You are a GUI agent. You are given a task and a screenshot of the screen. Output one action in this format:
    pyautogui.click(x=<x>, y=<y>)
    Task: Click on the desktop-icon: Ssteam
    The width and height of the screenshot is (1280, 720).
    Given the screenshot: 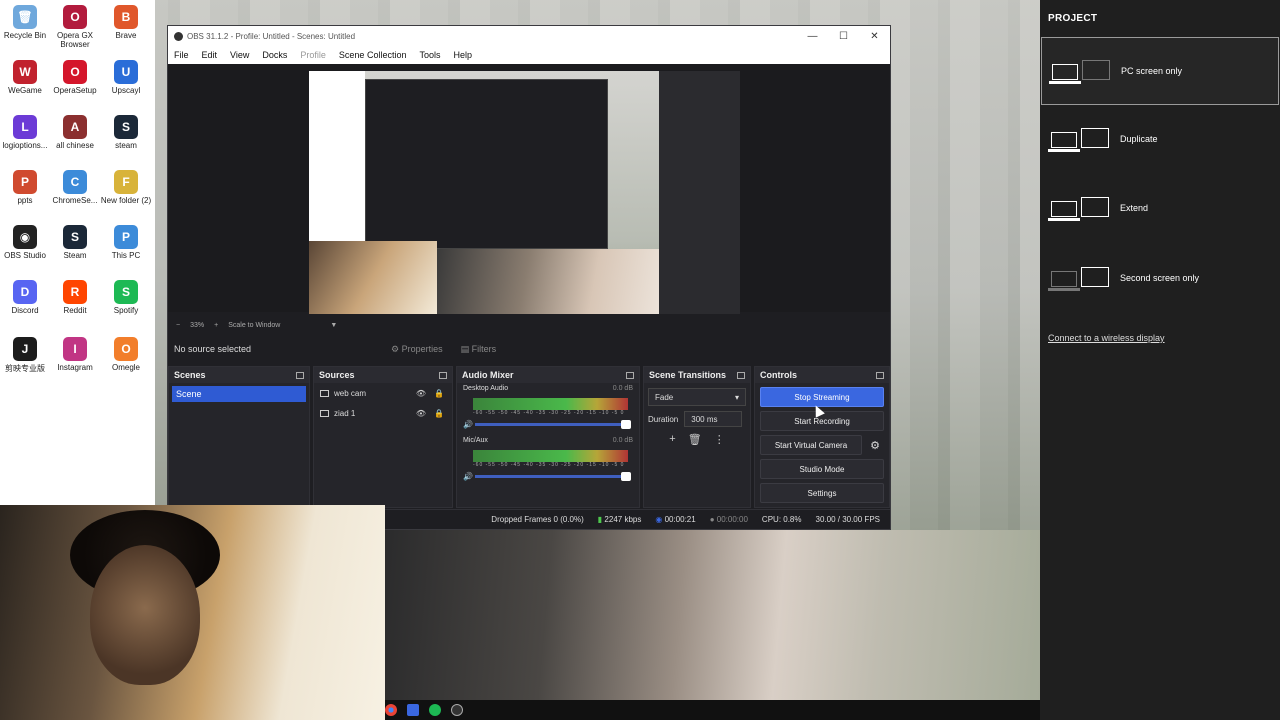 What is the action you would take?
    pyautogui.click(x=126, y=132)
    